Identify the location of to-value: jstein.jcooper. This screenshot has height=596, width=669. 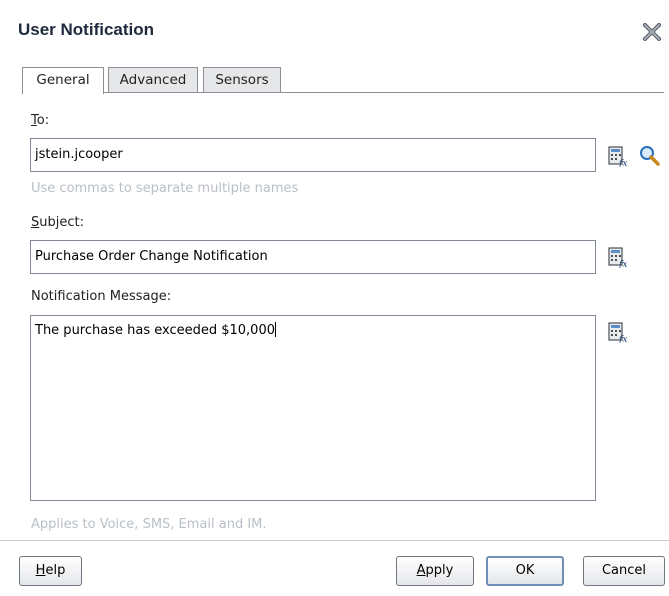
(79, 154).